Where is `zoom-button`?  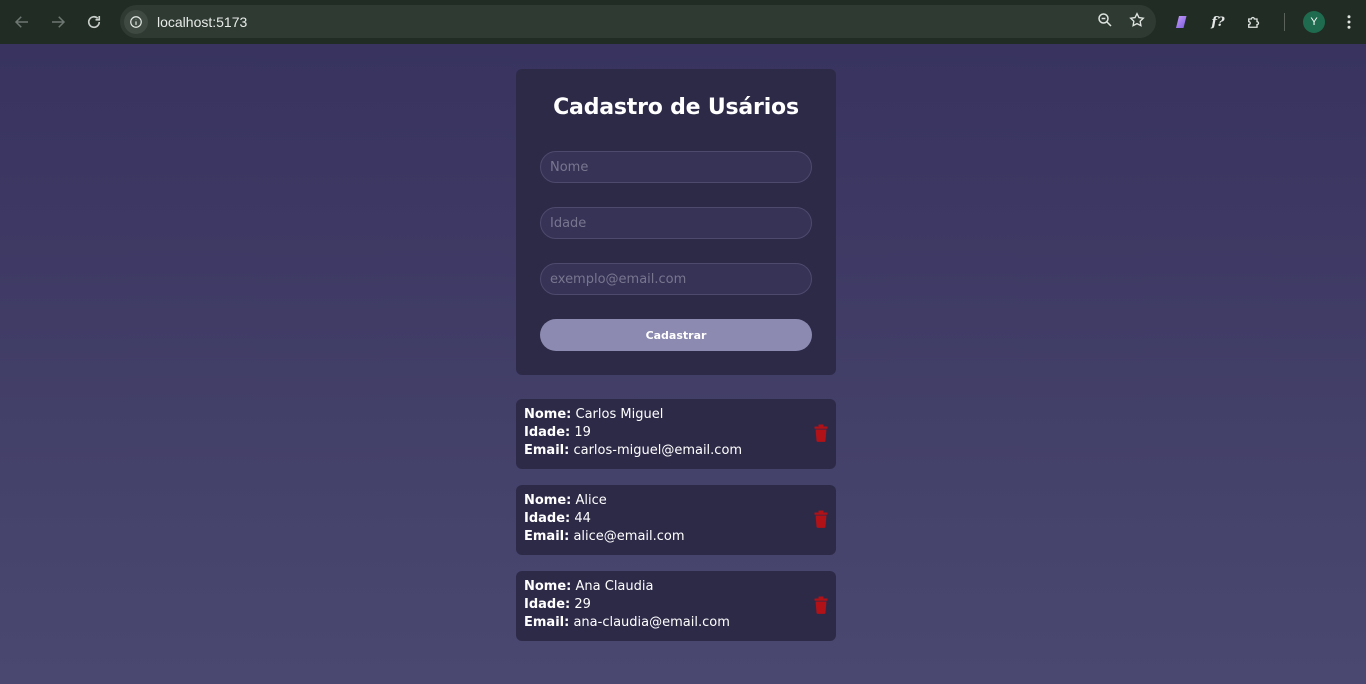 zoom-button is located at coordinates (1105, 22).